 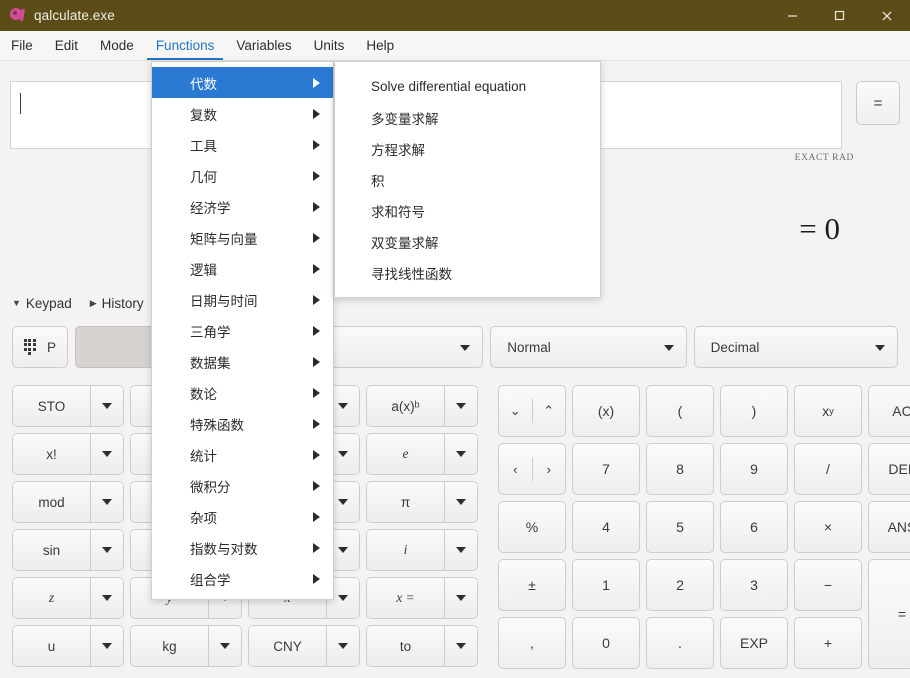 I want to click on nav-vertical-button: ⌄ ⌃, so click(x=532, y=411).